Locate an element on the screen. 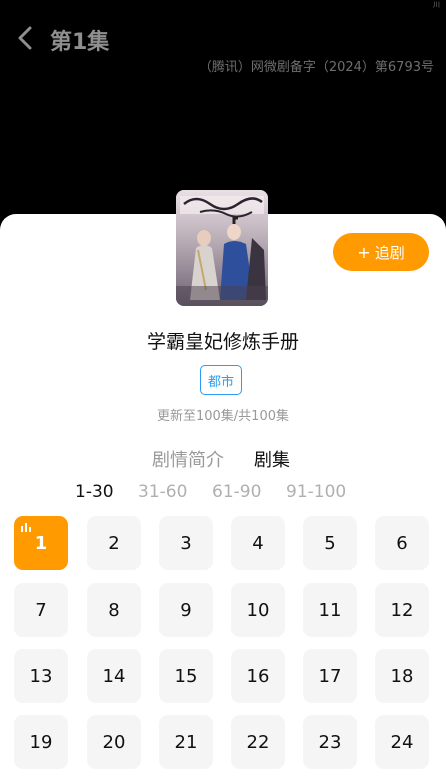 Image resolution: width=446 pixels, height=776 pixels. episode-7: 7 is located at coordinates (41, 610).